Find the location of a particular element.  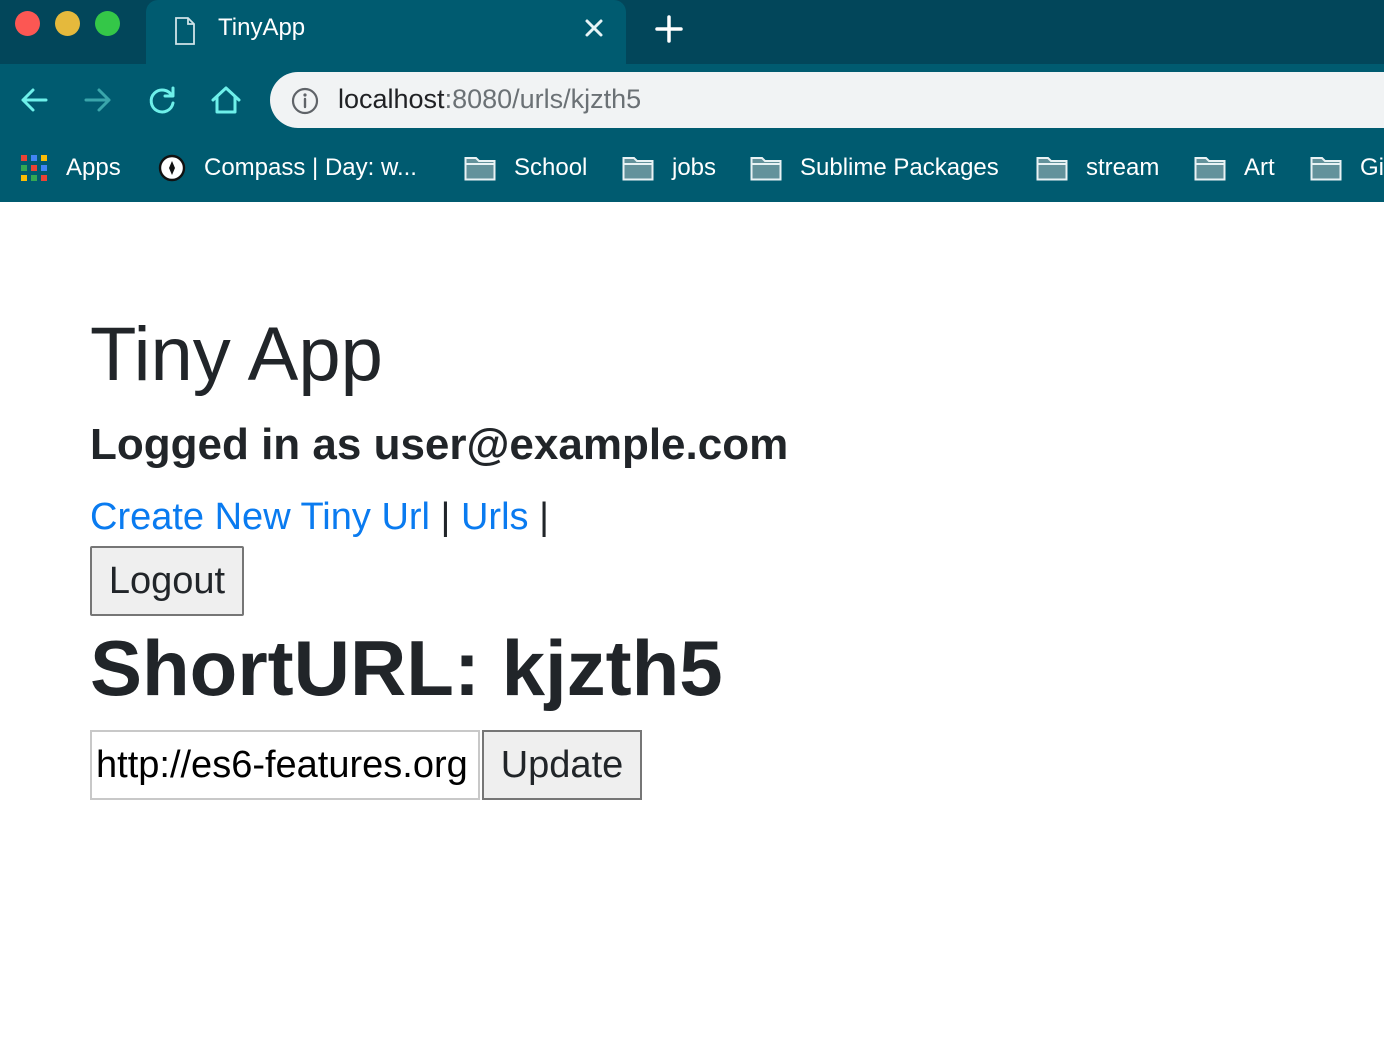

nav-links: Create New Tiny Url | Urls | is located at coordinates (319, 517).